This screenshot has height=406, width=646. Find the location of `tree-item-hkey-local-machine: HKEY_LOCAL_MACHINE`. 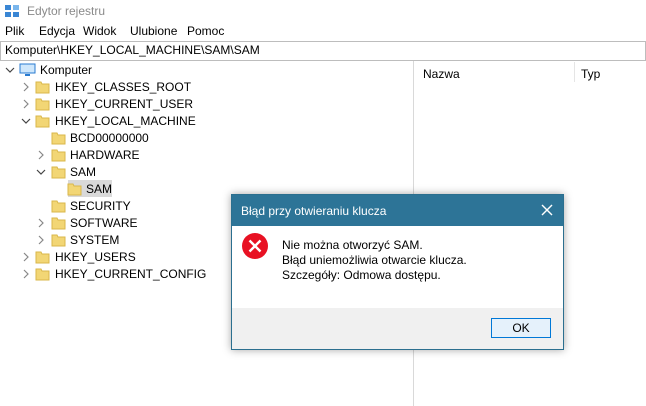

tree-item-hkey-local-machine: HKEY_LOCAL_MACHINE is located at coordinates (200, 121).